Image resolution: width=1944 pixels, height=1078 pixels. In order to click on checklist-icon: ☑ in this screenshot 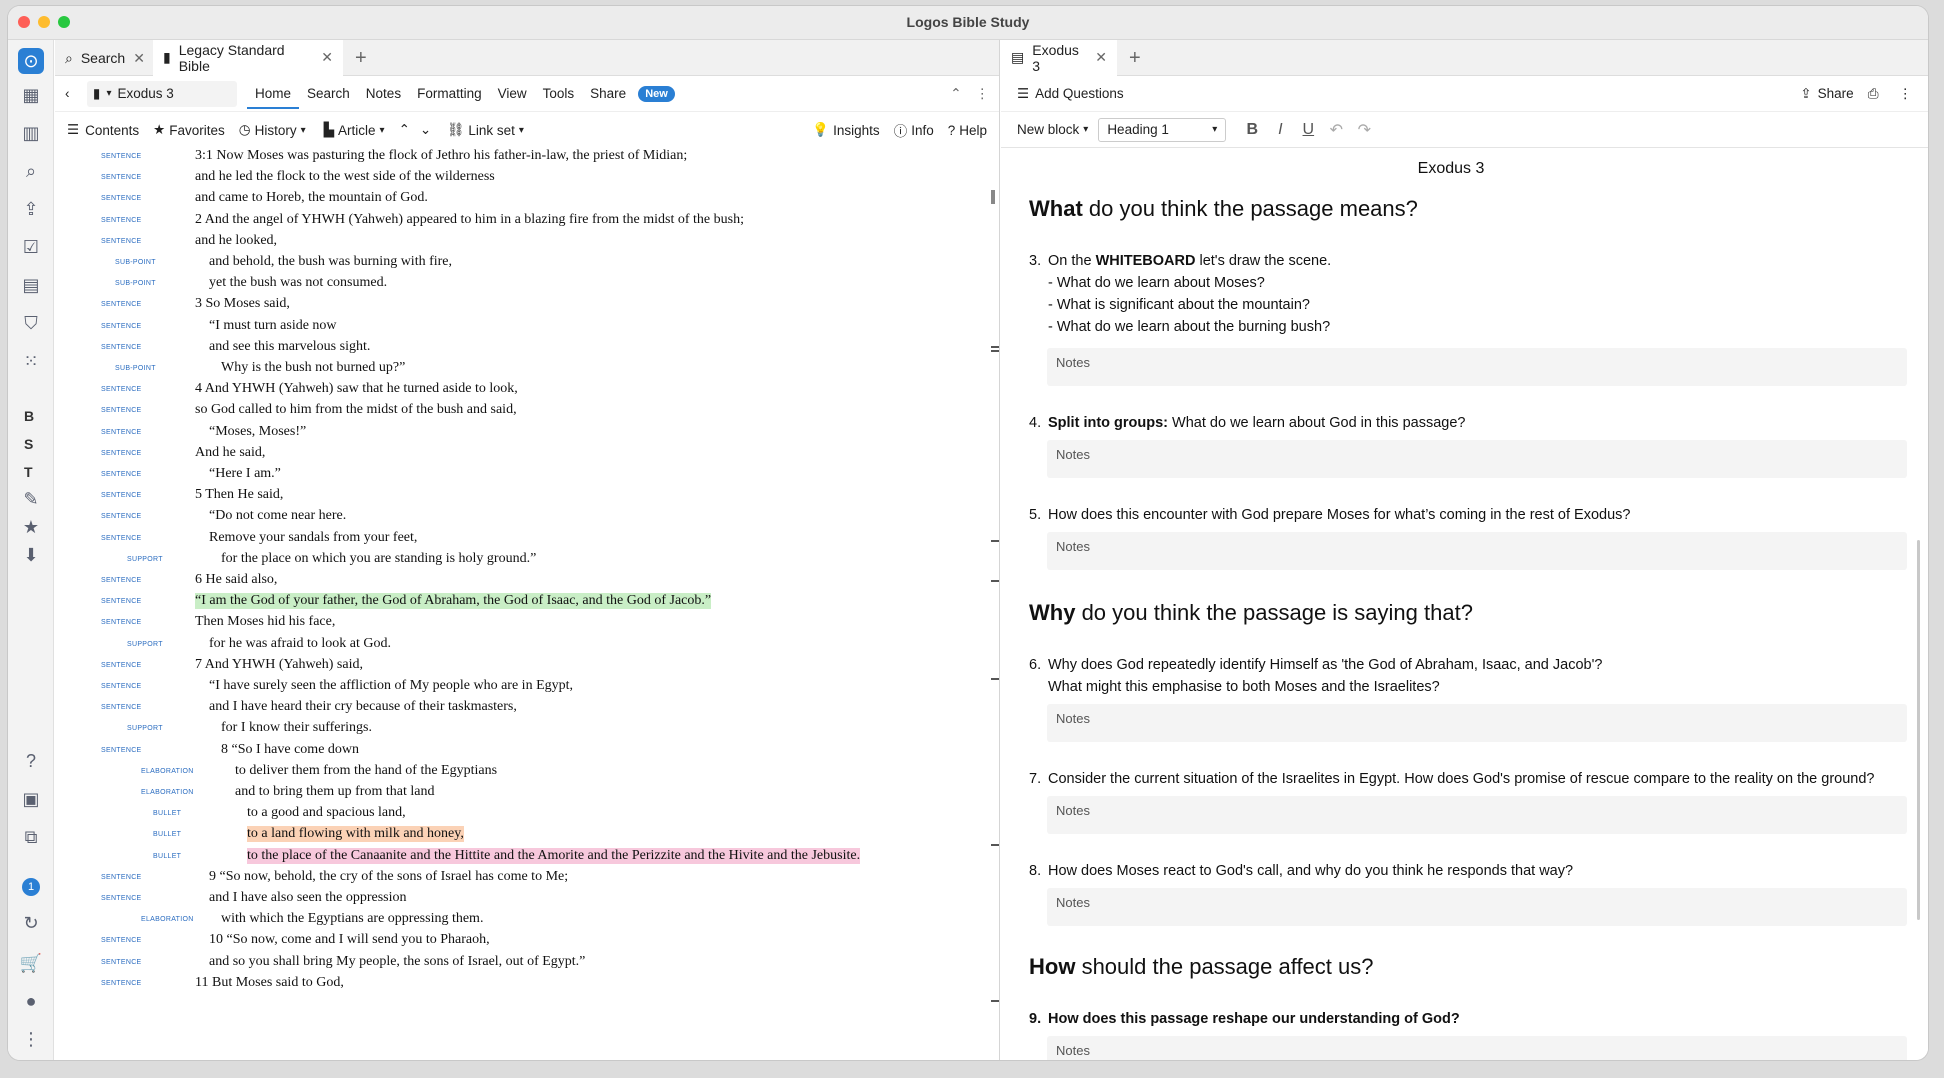, I will do `click(31, 247)`.